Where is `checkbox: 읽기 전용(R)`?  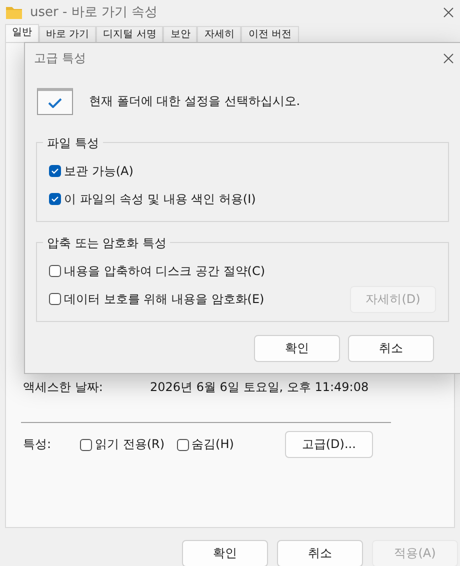 checkbox: 읽기 전용(R) is located at coordinates (122, 444).